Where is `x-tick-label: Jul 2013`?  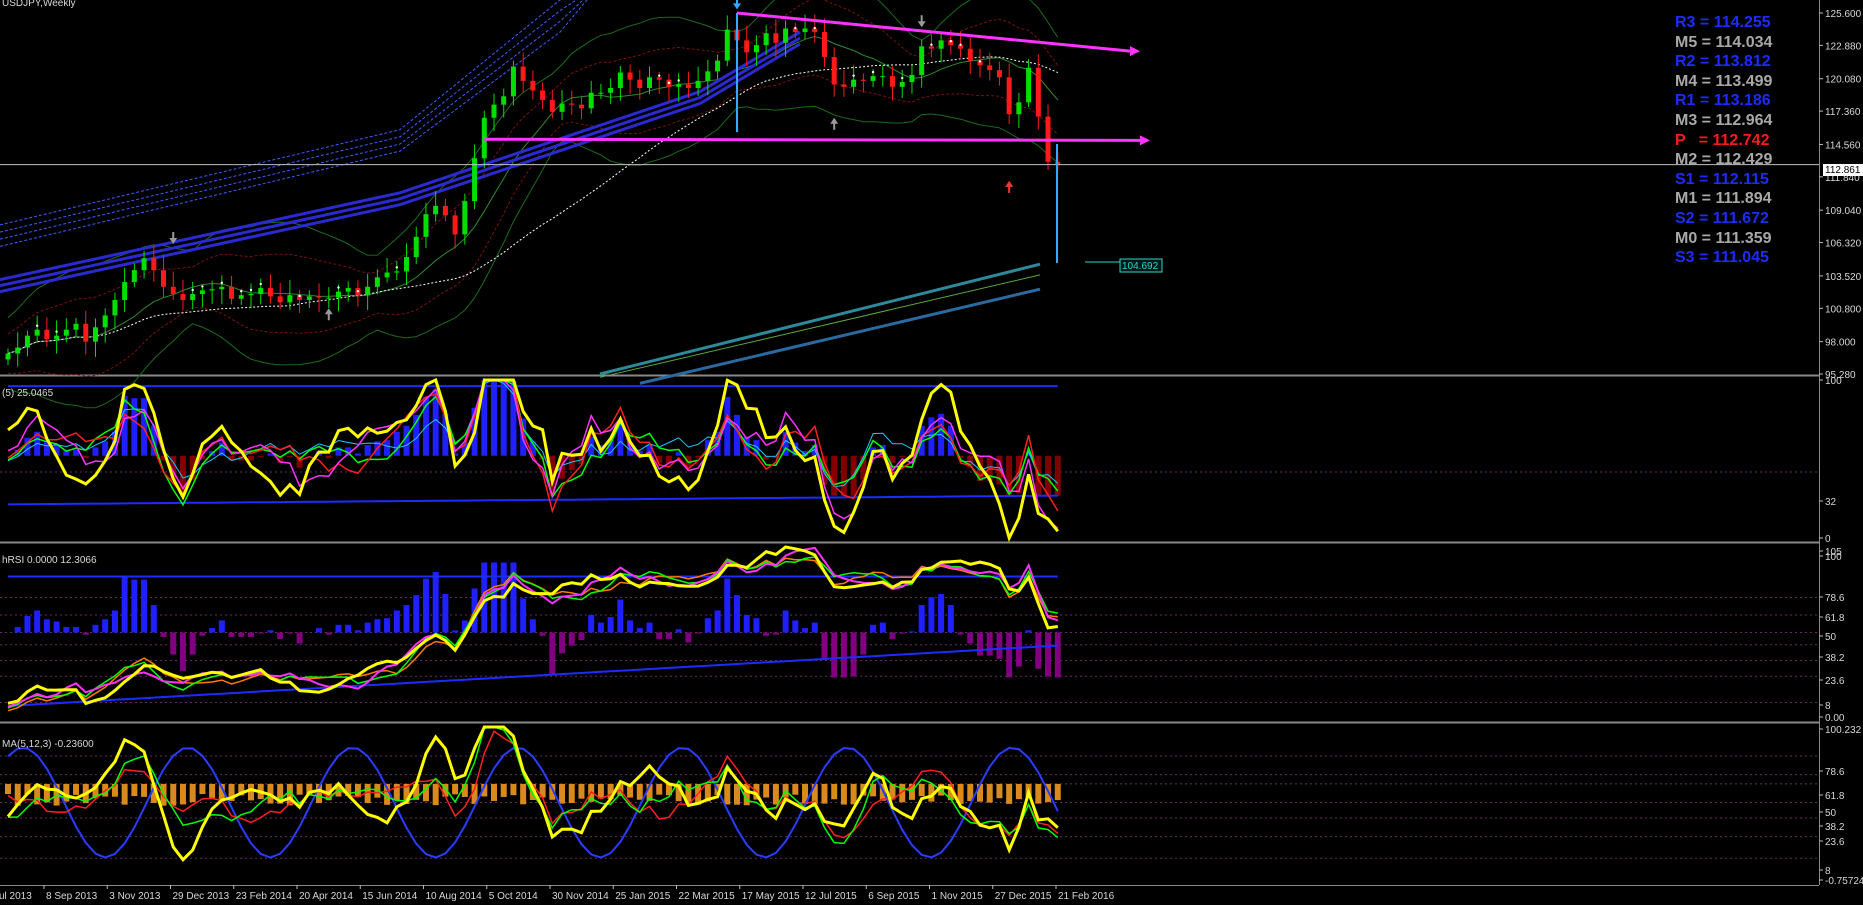 x-tick-label: Jul 2013 is located at coordinates (16, 896).